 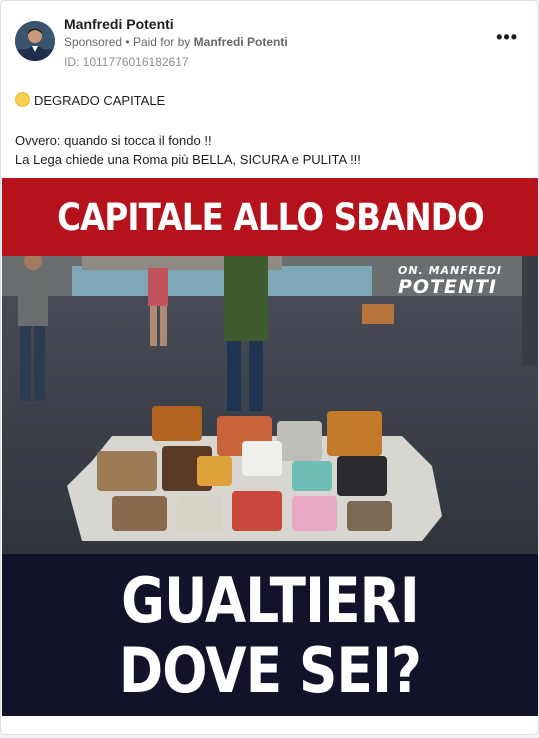 I want to click on yellow-circle-emoji-icon, so click(x=22, y=99).